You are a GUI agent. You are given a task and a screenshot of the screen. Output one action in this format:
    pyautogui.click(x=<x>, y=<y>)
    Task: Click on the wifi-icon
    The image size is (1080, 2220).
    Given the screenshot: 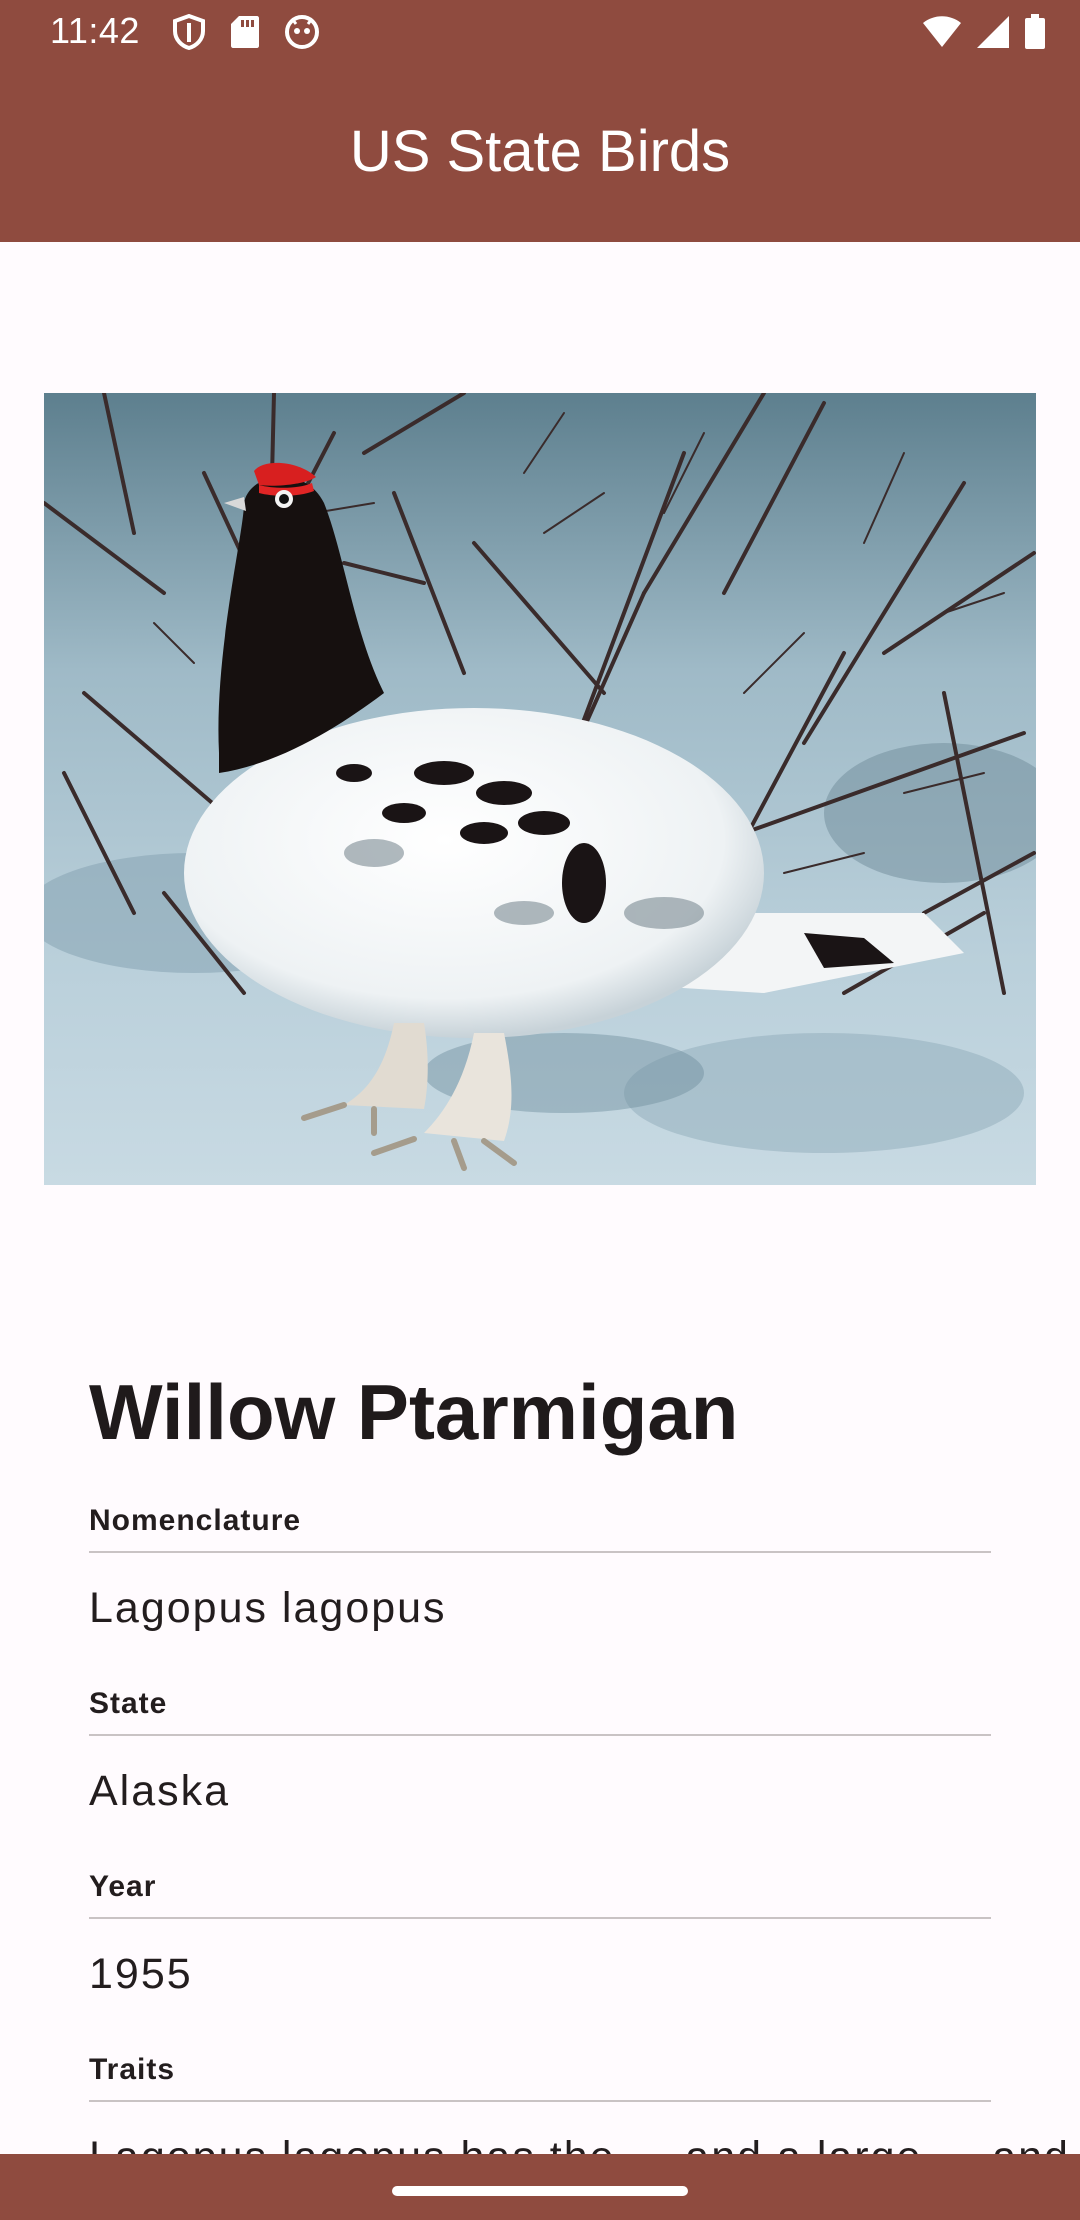 What is the action you would take?
    pyautogui.click(x=942, y=32)
    